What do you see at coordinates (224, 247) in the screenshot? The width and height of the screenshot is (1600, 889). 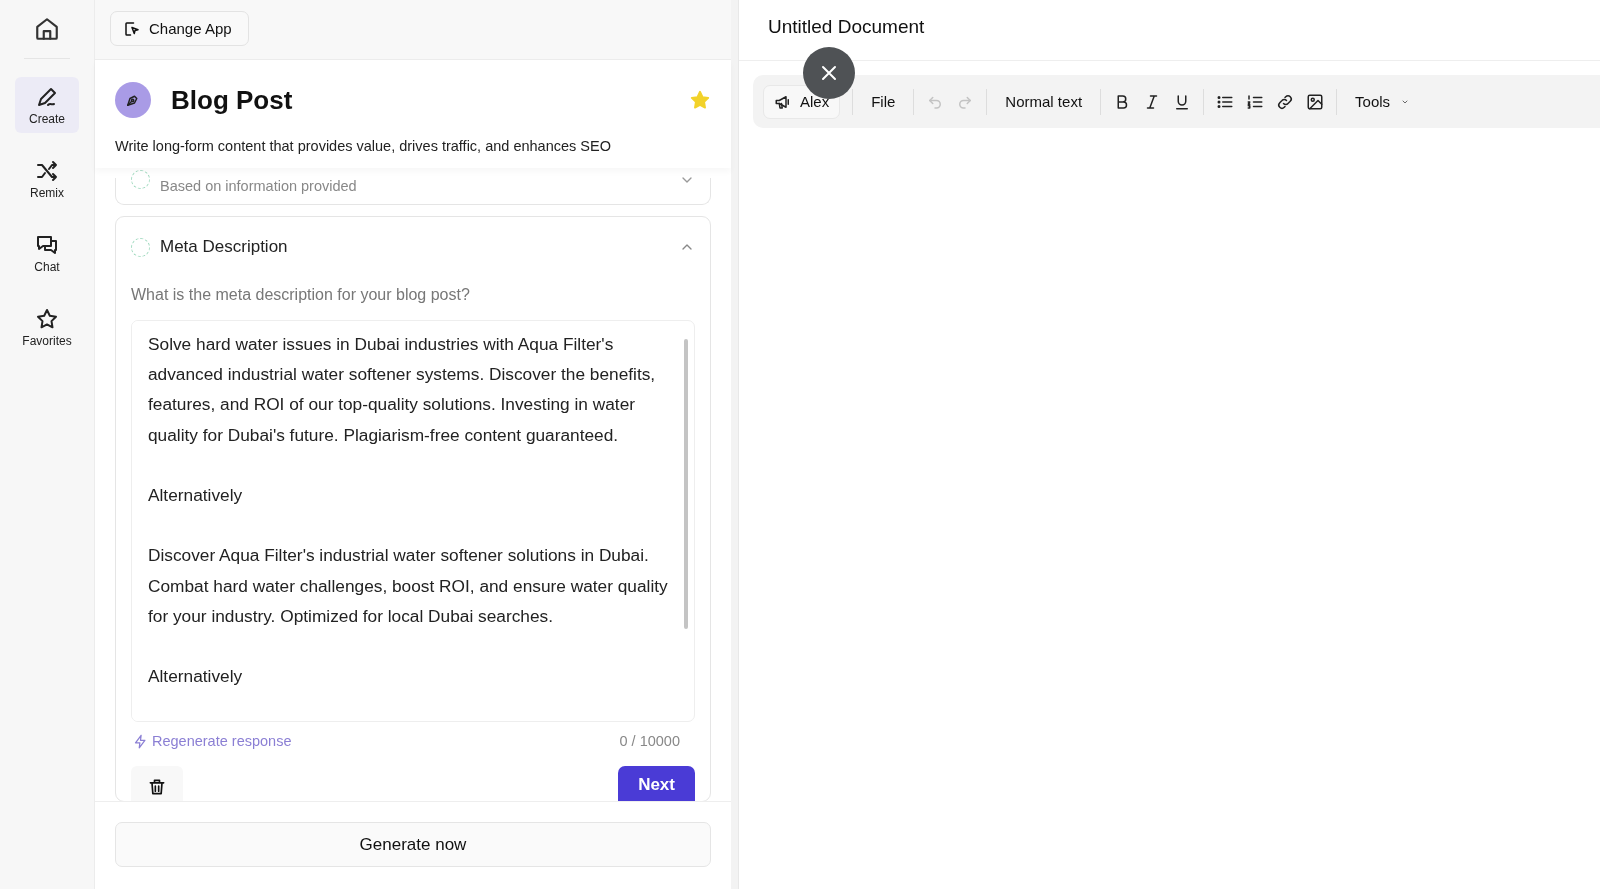 I see `step-title: Meta Description` at bounding box center [224, 247].